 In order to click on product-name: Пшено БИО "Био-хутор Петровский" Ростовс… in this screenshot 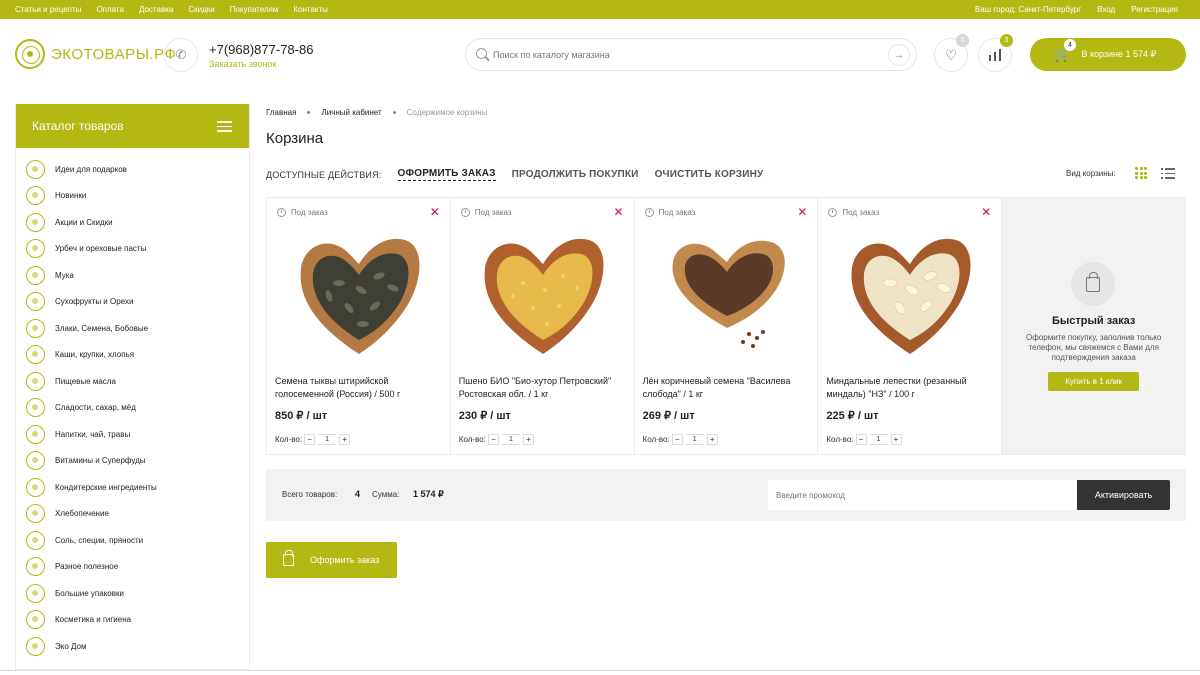, I will do `click(544, 388)`.